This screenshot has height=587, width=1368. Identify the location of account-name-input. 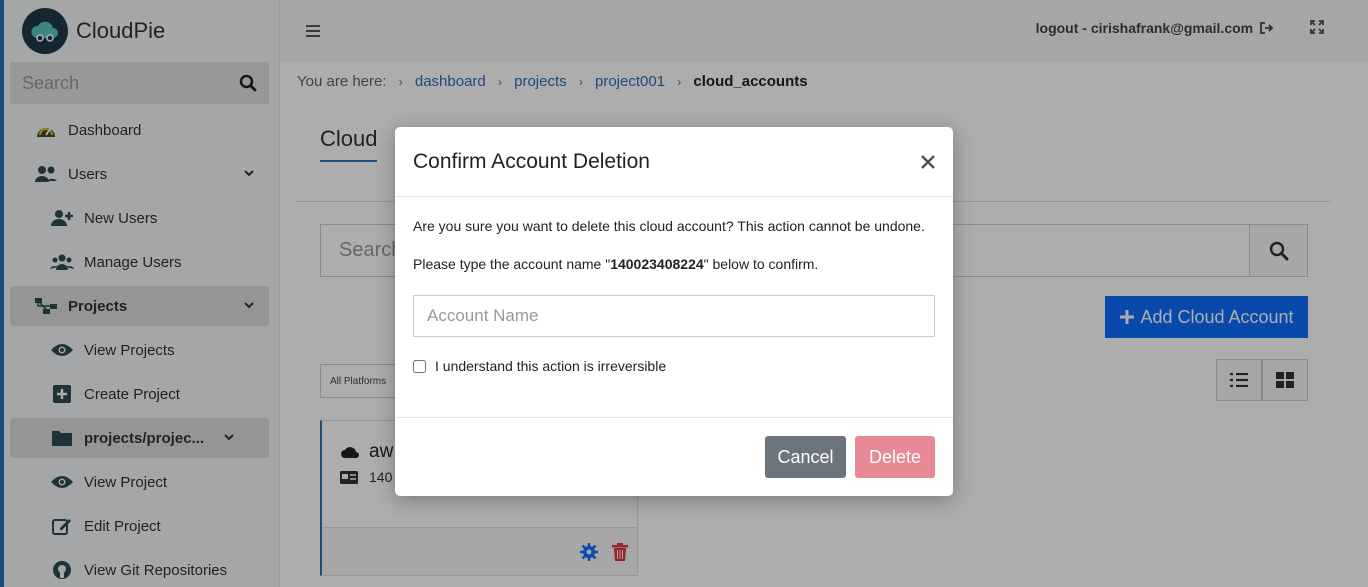
(674, 316).